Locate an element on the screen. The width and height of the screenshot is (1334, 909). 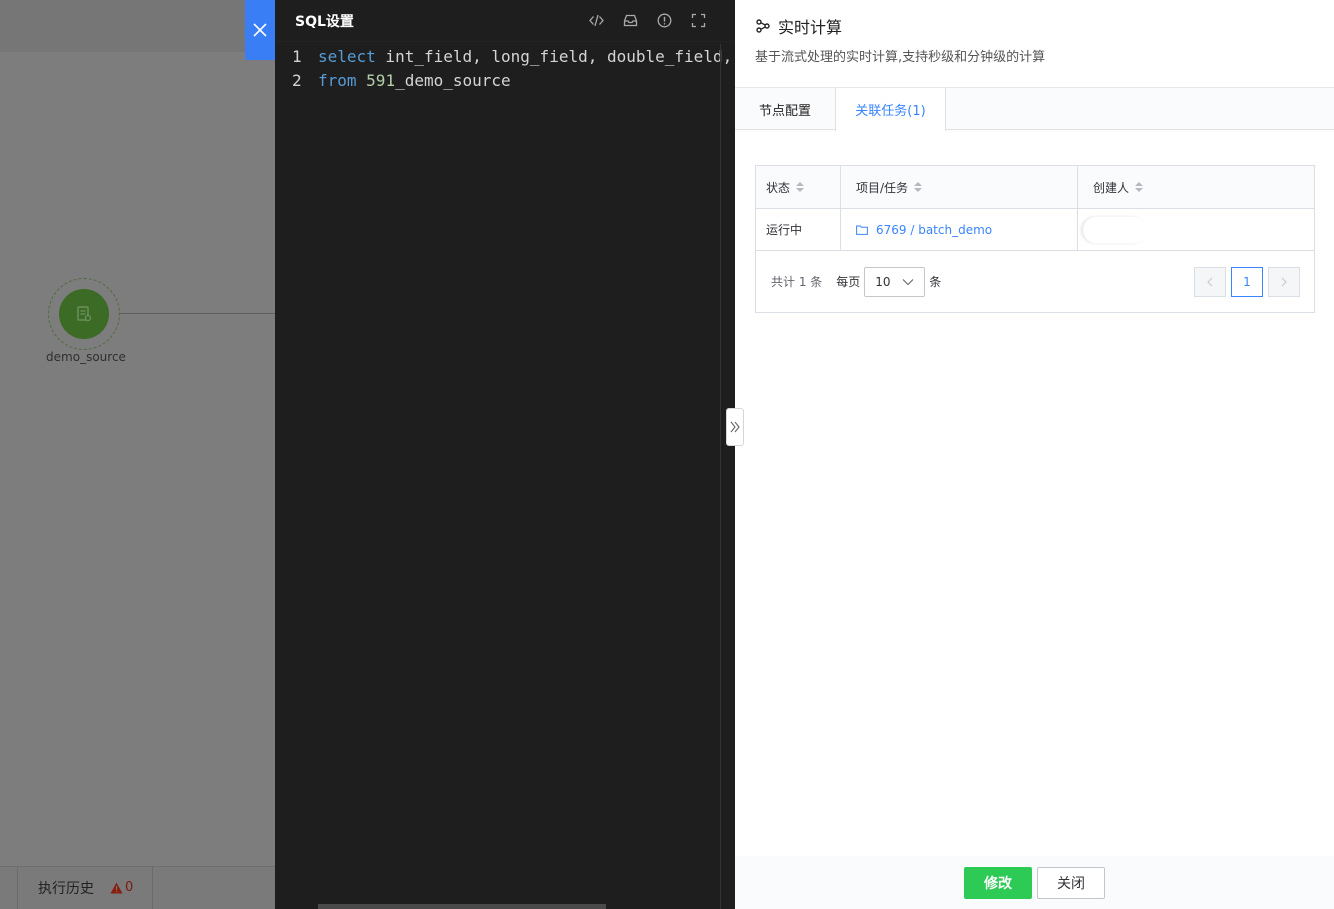
prev-page-button is located at coordinates (1210, 281).